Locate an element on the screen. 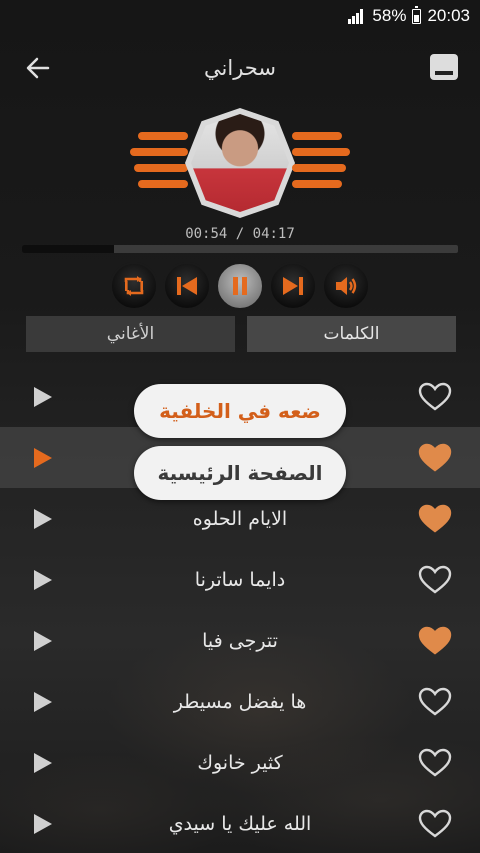 The width and height of the screenshot is (480, 853). artist-artwork is located at coordinates (240, 163).